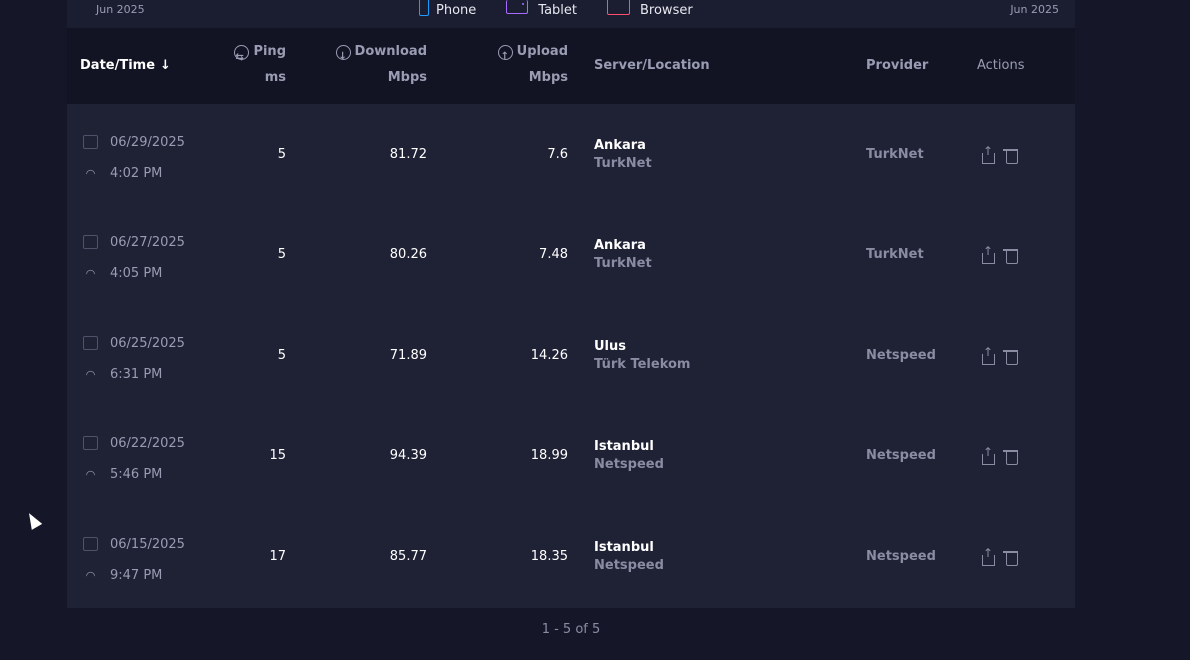 The height and width of the screenshot is (660, 1190). Describe the element at coordinates (134, 263) in the screenshot. I see `date-cell: 06/27/2025 ◠ 4:05 PM` at that location.